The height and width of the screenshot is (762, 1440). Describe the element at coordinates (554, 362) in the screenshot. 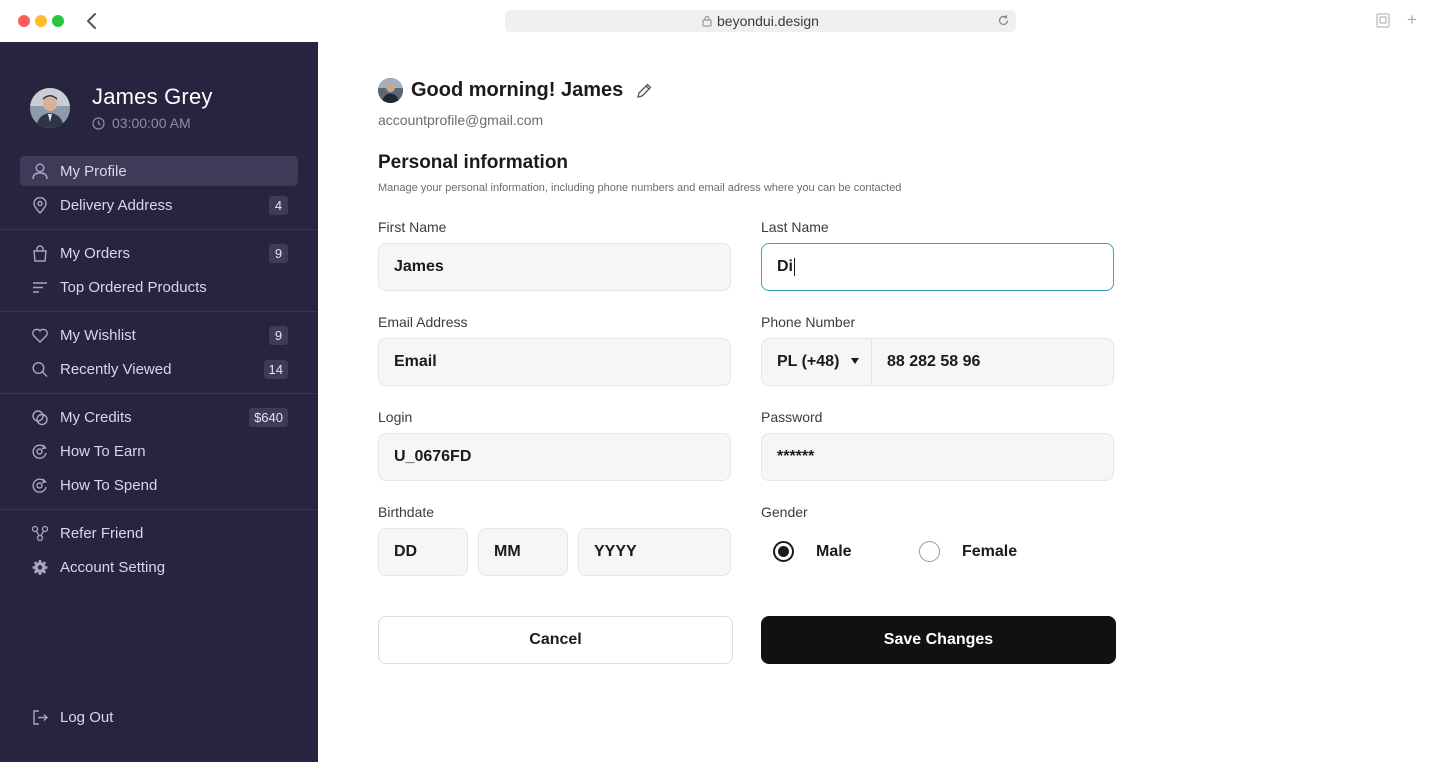

I see `email-field: Email` at that location.